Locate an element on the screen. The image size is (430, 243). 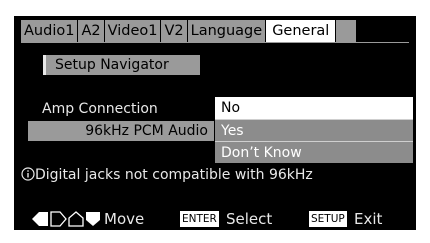
info-text: Digital jacks not compatible with 96kHz is located at coordinates (174, 175).